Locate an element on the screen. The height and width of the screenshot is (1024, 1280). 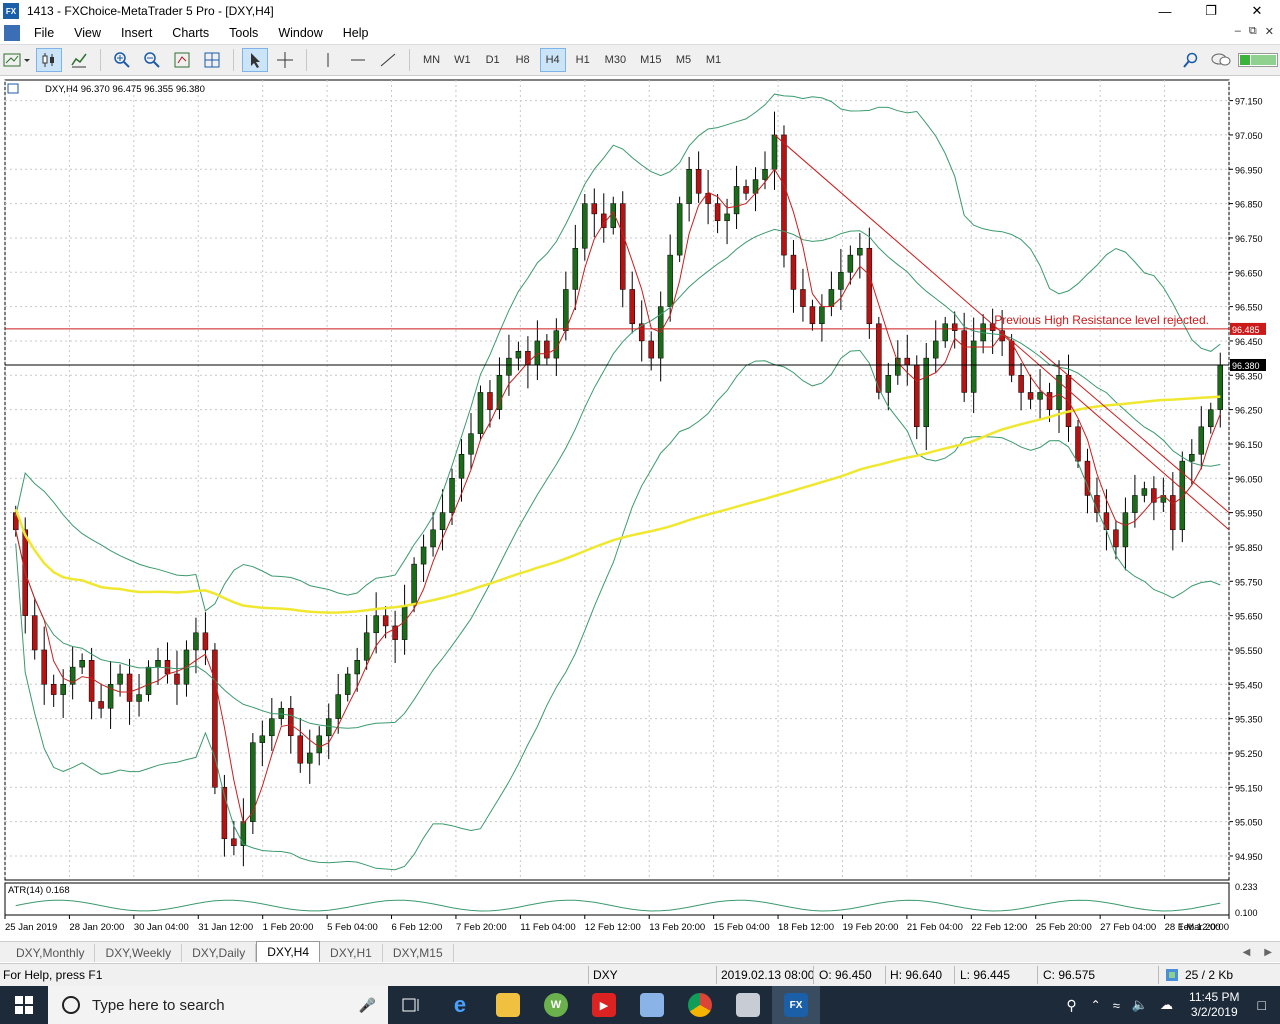
file-explorer-icon is located at coordinates (508, 1005).